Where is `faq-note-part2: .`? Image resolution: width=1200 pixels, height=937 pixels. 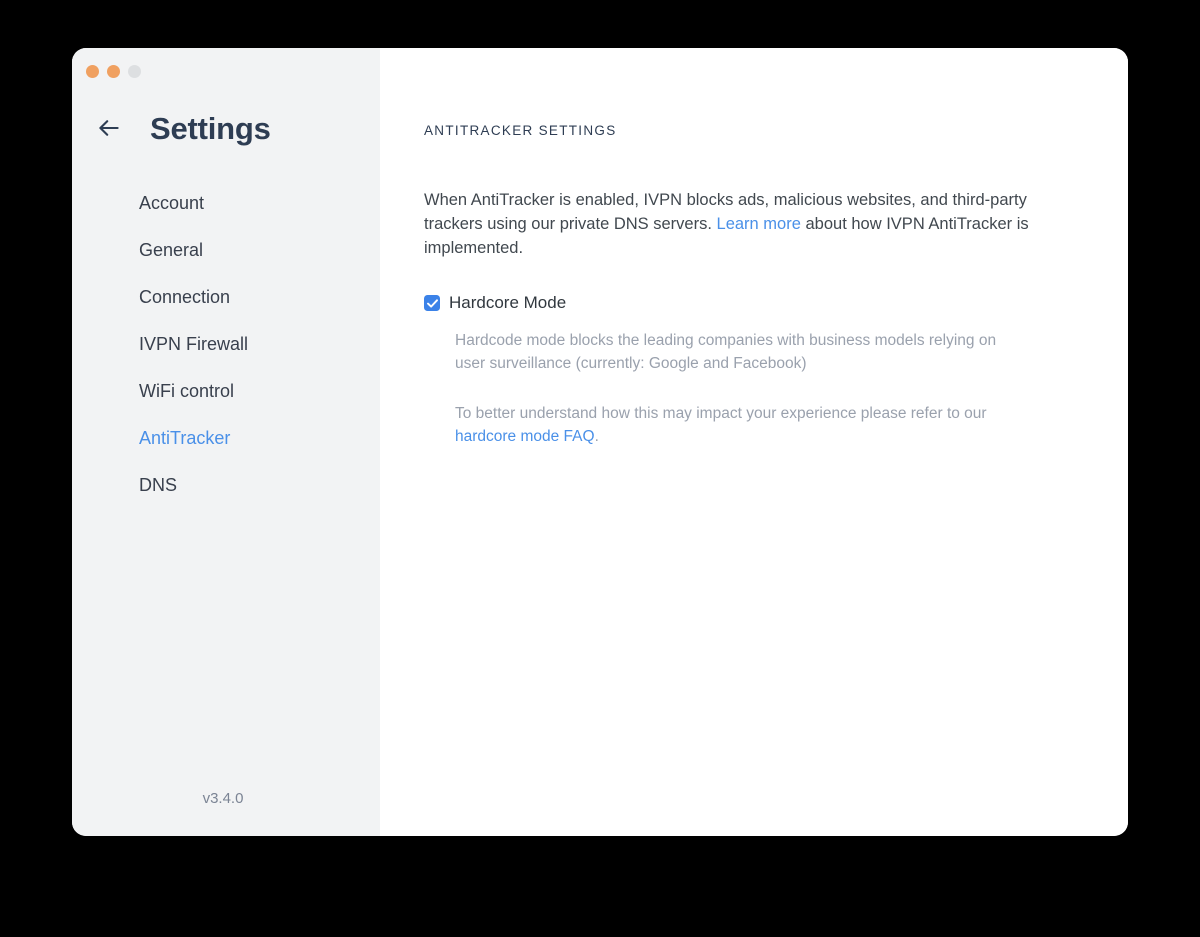 faq-note-part2: . is located at coordinates (596, 436).